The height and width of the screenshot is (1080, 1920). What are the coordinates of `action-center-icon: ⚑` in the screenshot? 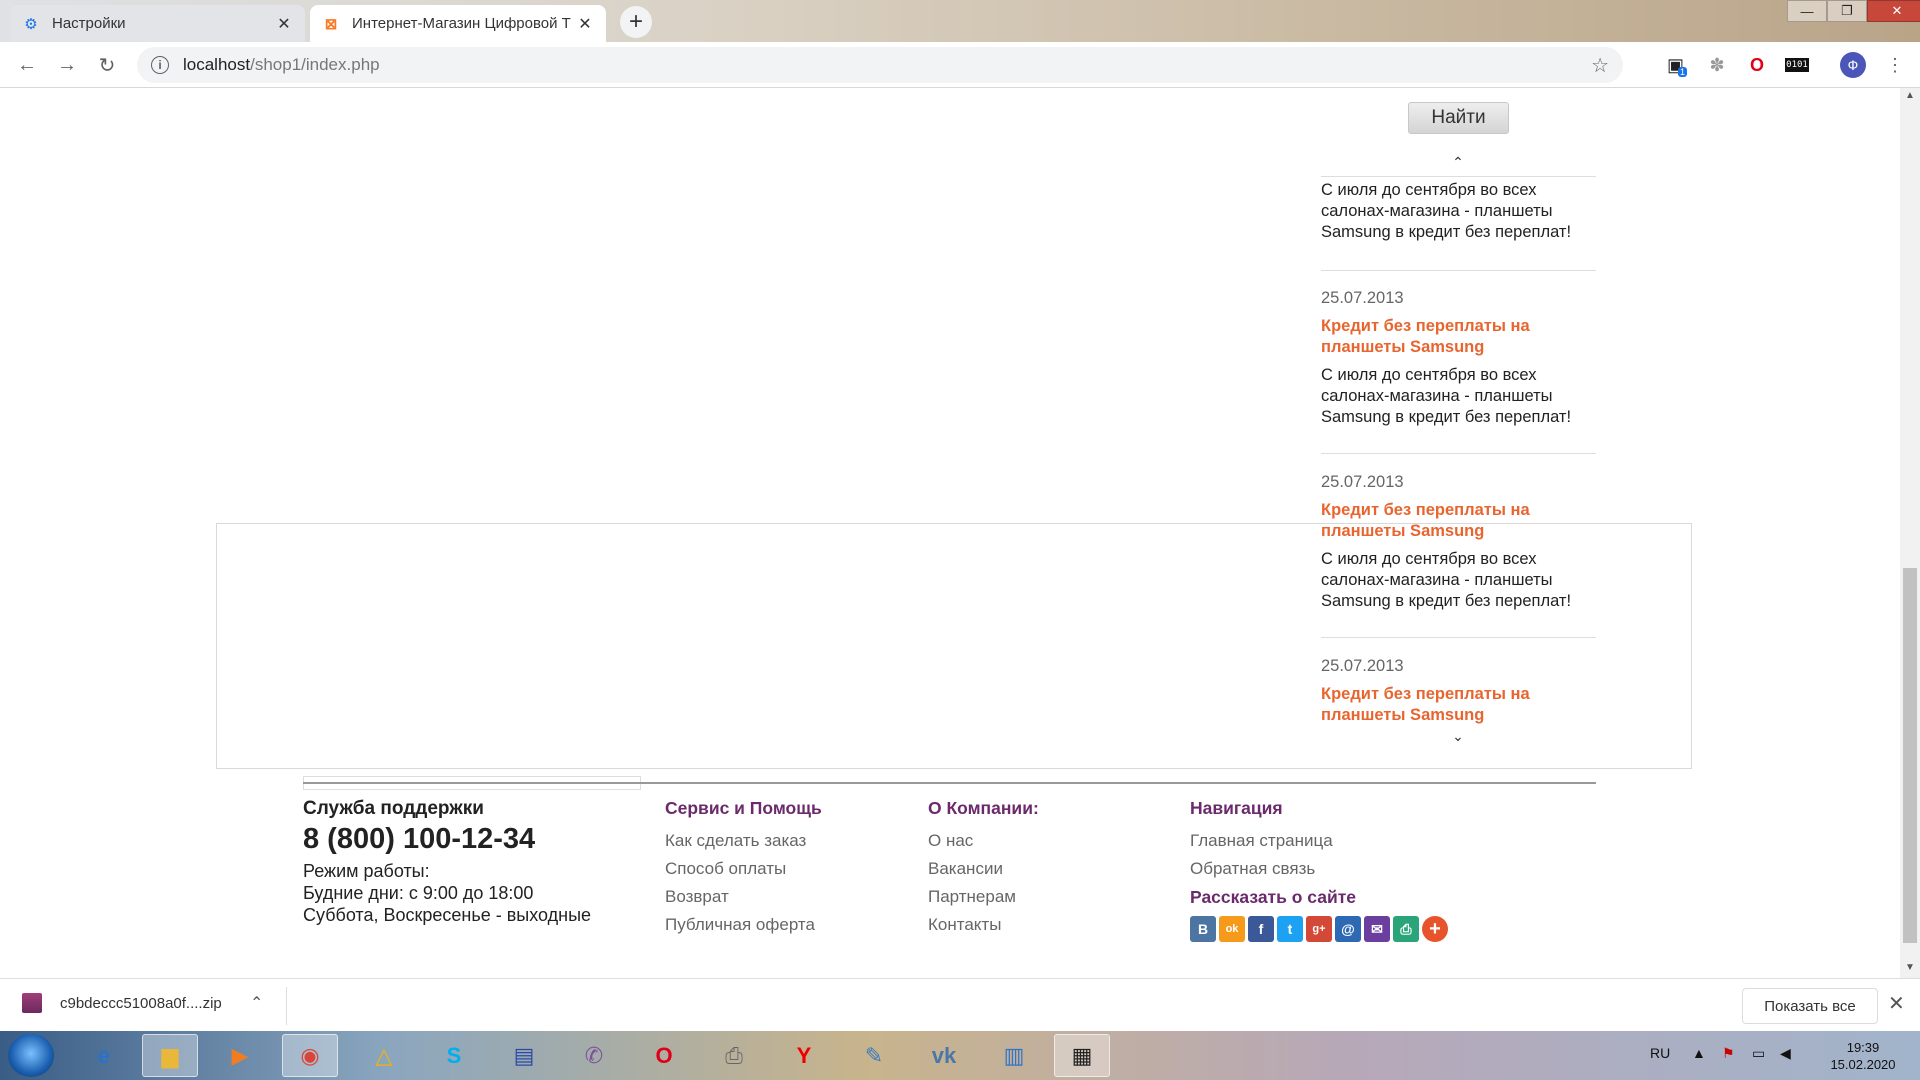 It's located at (1728, 1053).